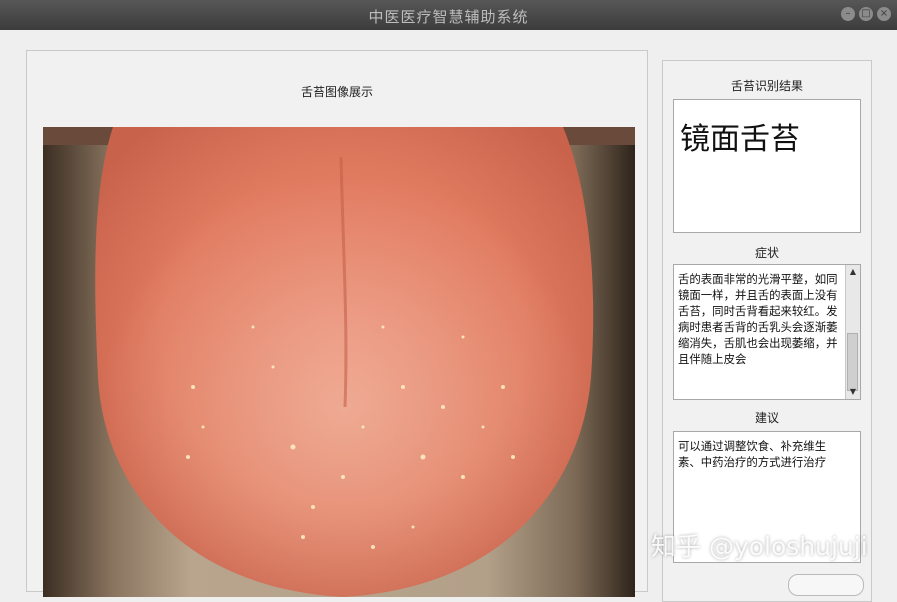 The width and height of the screenshot is (897, 602). Describe the element at coordinates (759, 546) in the screenshot. I see `watermark: 知乎 @yoloshujuji` at that location.